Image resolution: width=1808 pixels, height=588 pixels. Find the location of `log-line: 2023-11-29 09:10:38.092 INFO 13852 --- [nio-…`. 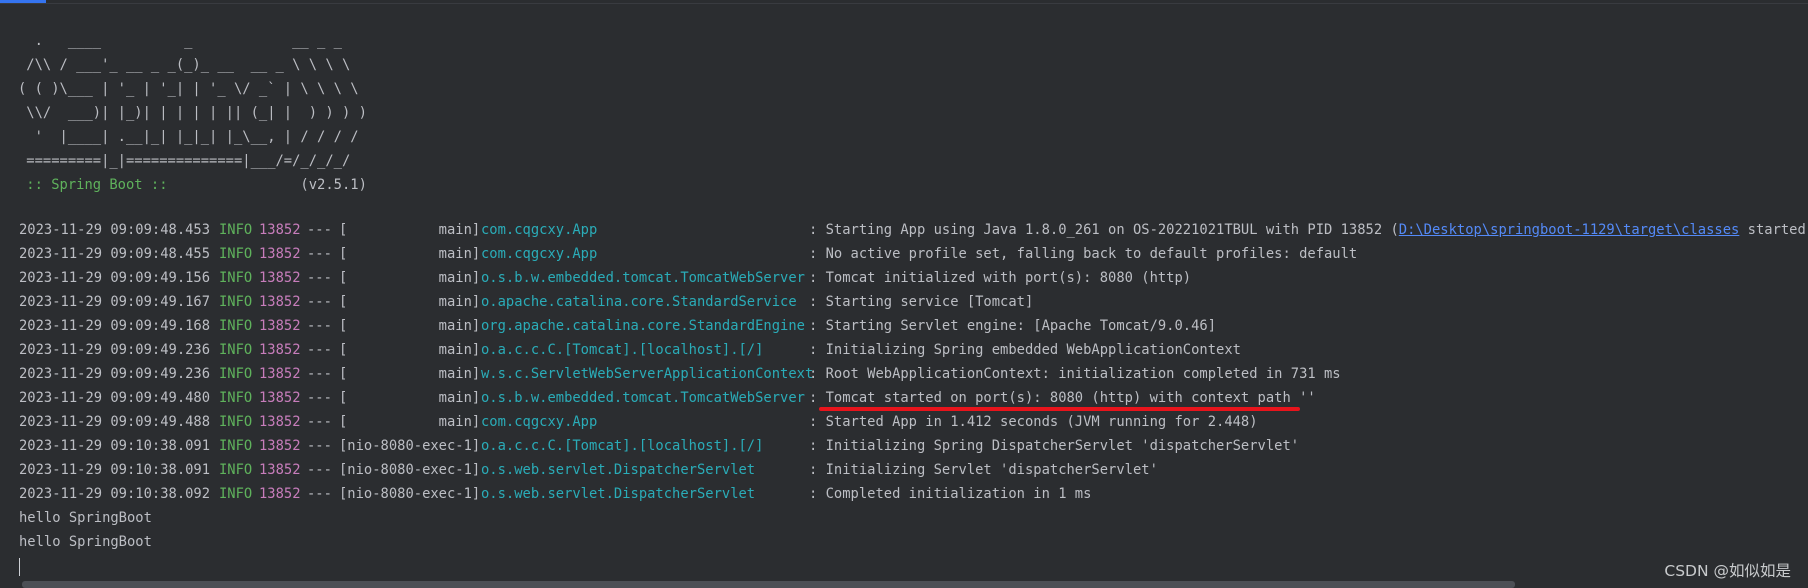

log-line: 2023-11-29 09:10:38.092 INFO 13852 --- [nio-… is located at coordinates (913, 494).